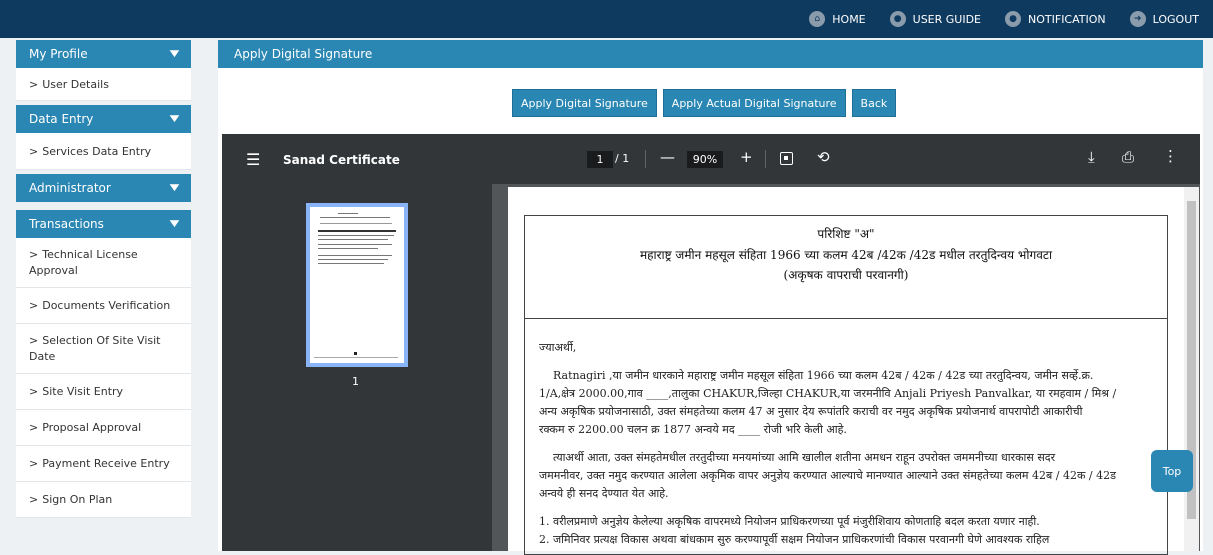 This screenshot has height=555, width=1213. What do you see at coordinates (77, 499) in the screenshot?
I see `sidebar-item-label: Sign On Plan` at bounding box center [77, 499].